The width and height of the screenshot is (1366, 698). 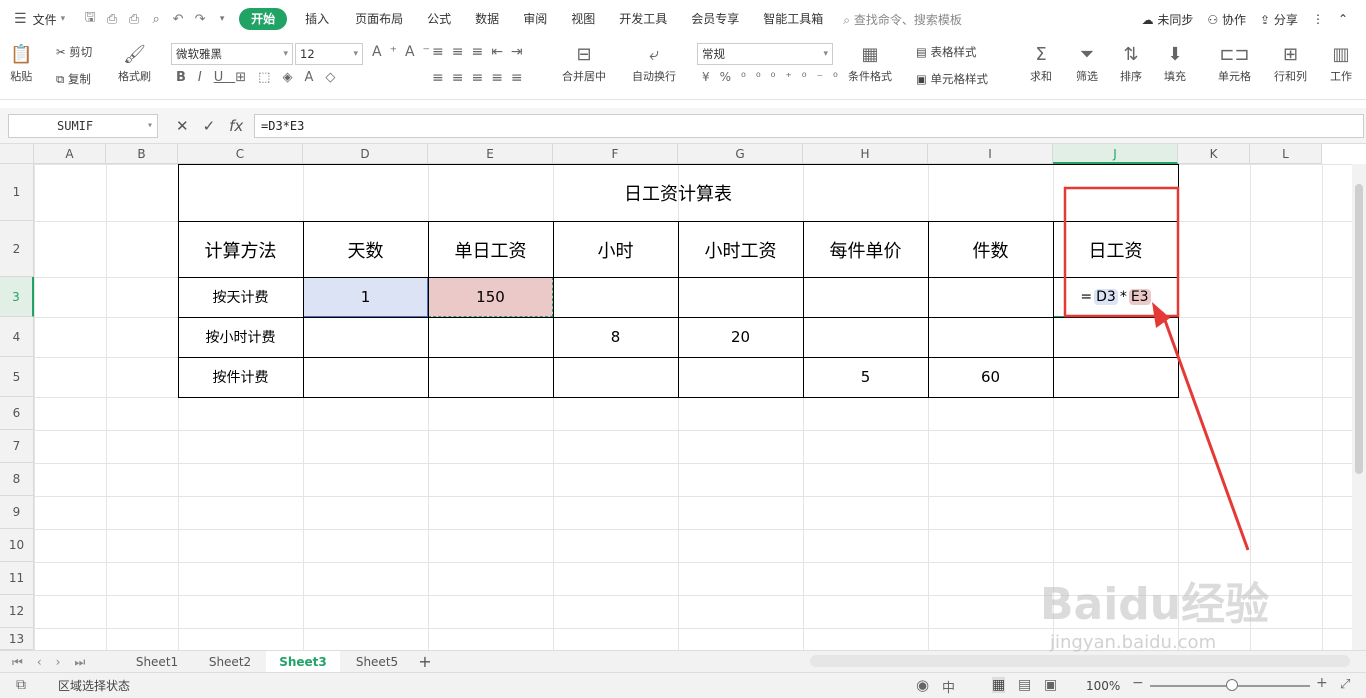 I want to click on font-style-icons: BIU⊞⬚◈A◇, so click(x=261, y=77).